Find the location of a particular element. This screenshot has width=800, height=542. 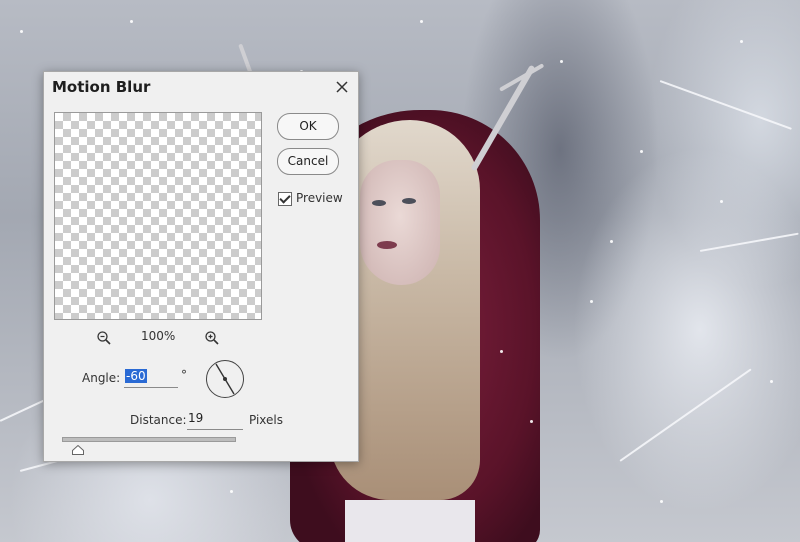

white-dress is located at coordinates (410, 521).